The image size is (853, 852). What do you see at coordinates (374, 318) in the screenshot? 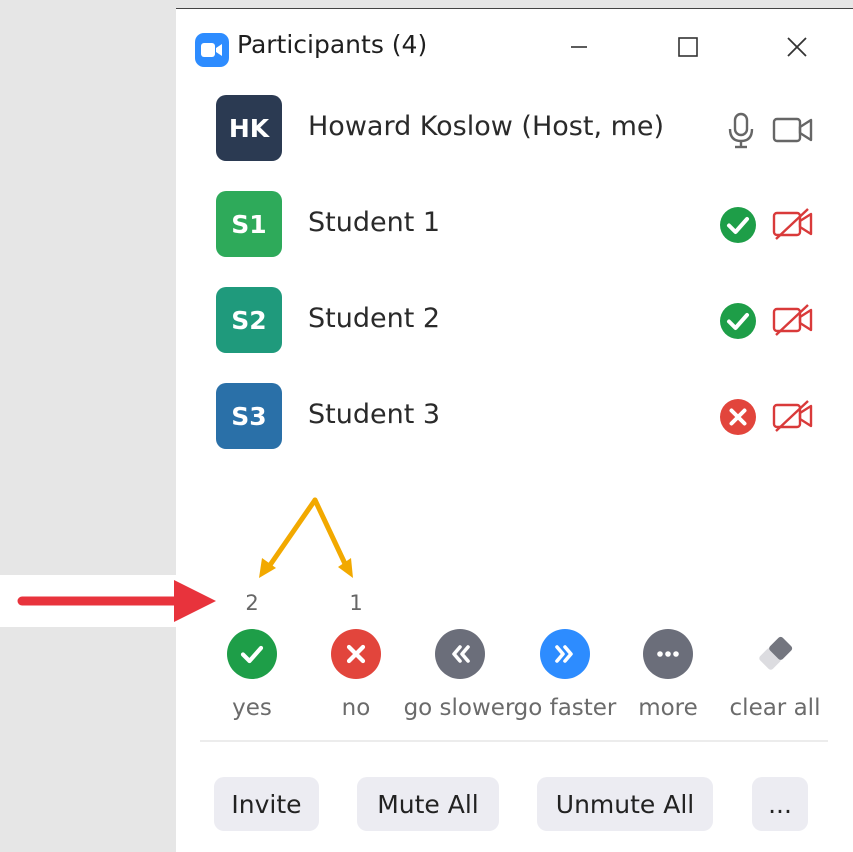
I see `participant-name: Student 2` at bounding box center [374, 318].